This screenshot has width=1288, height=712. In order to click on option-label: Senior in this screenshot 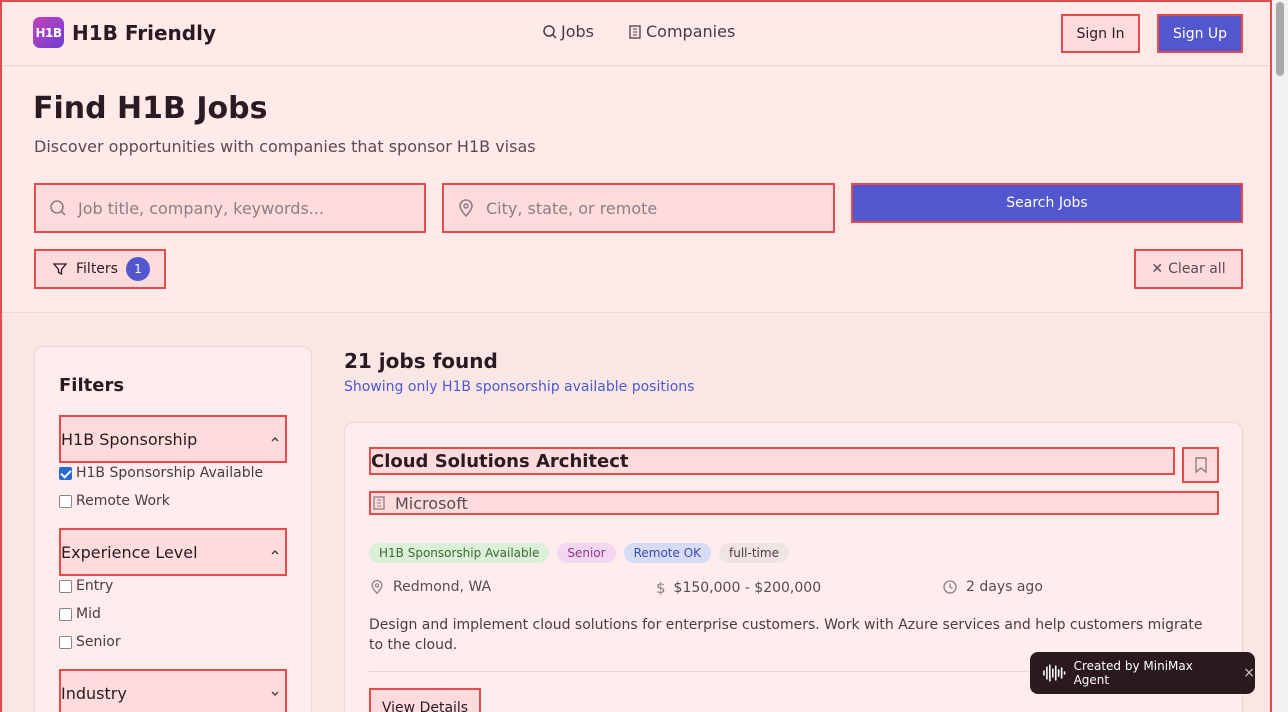, I will do `click(98, 642)`.